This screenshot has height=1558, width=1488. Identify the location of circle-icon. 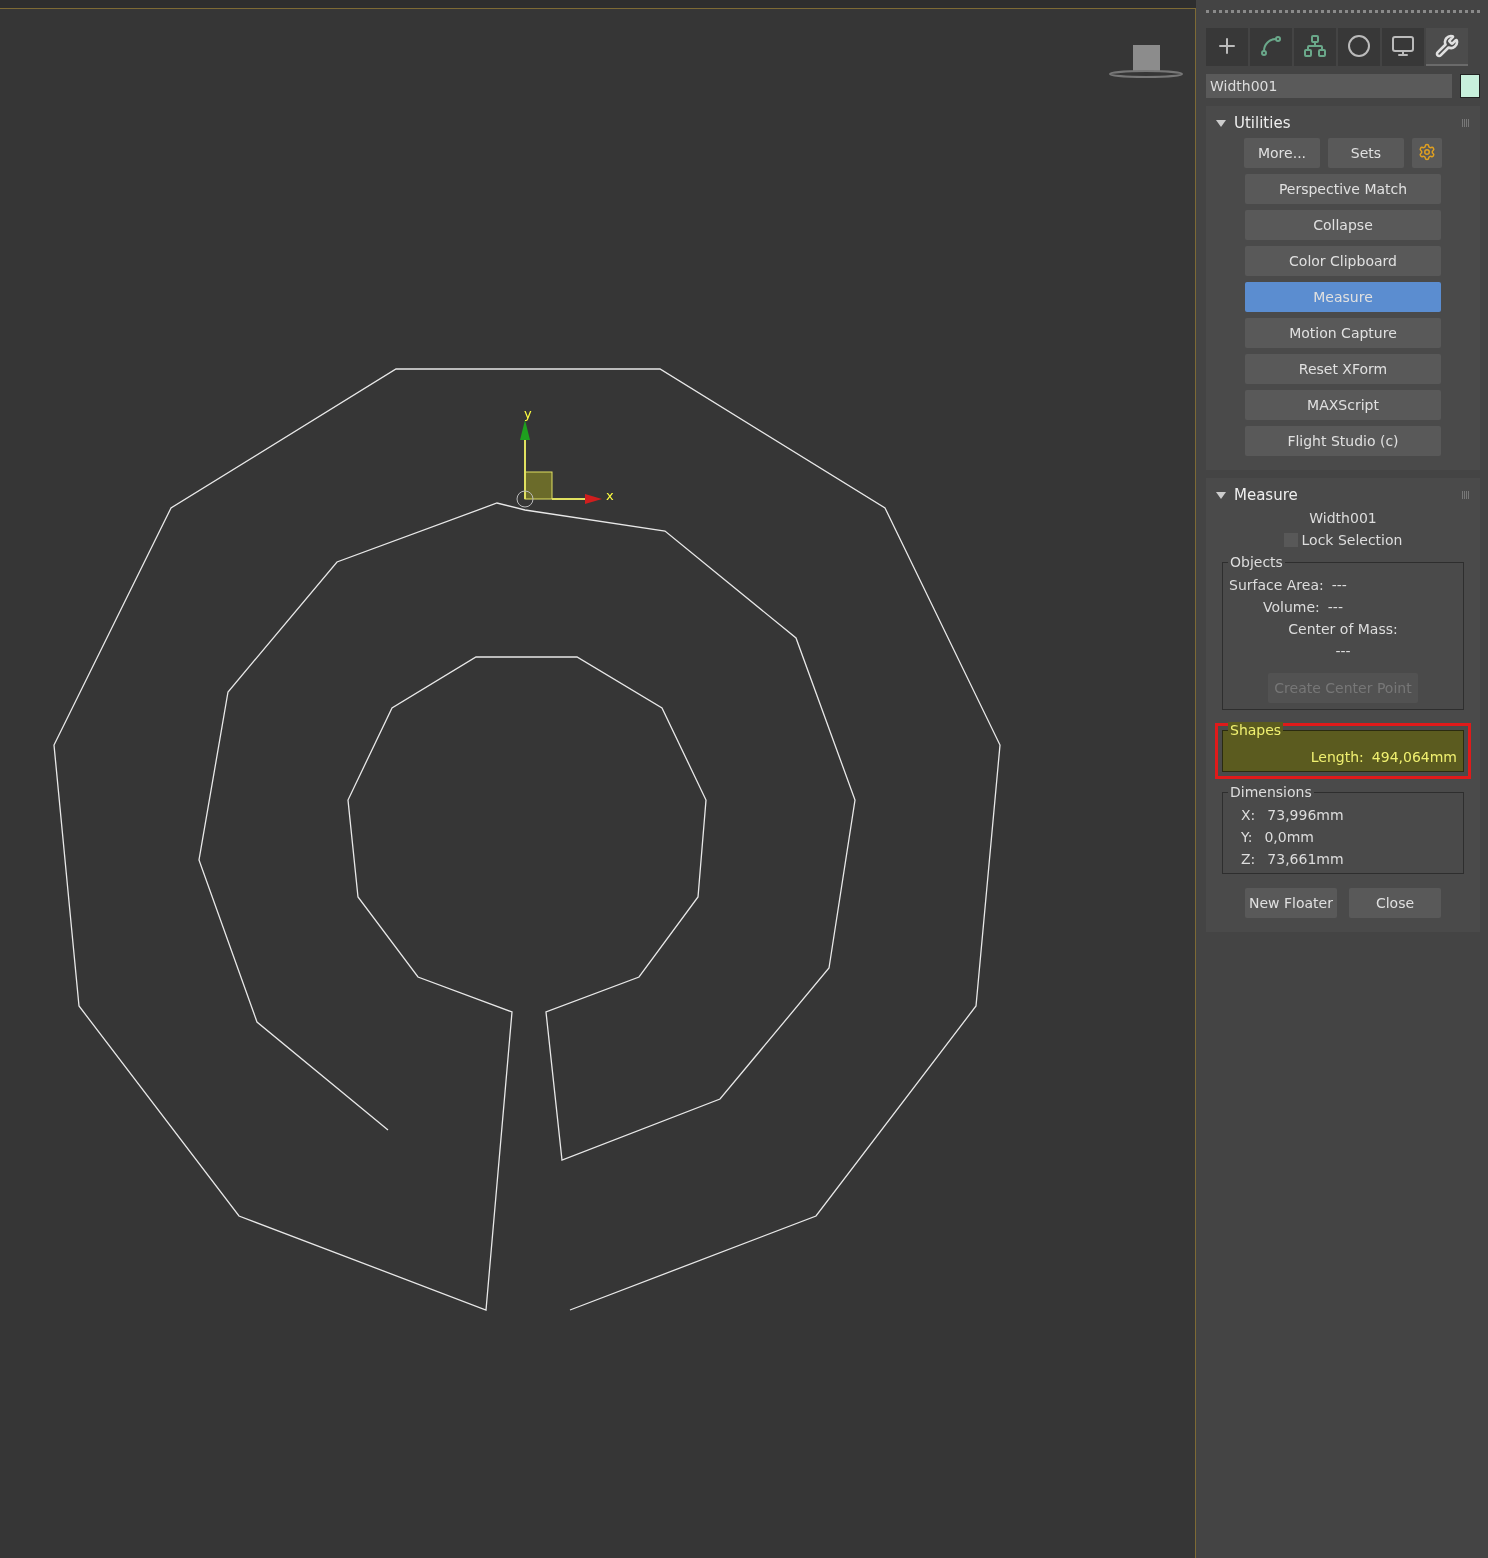
(1359, 46).